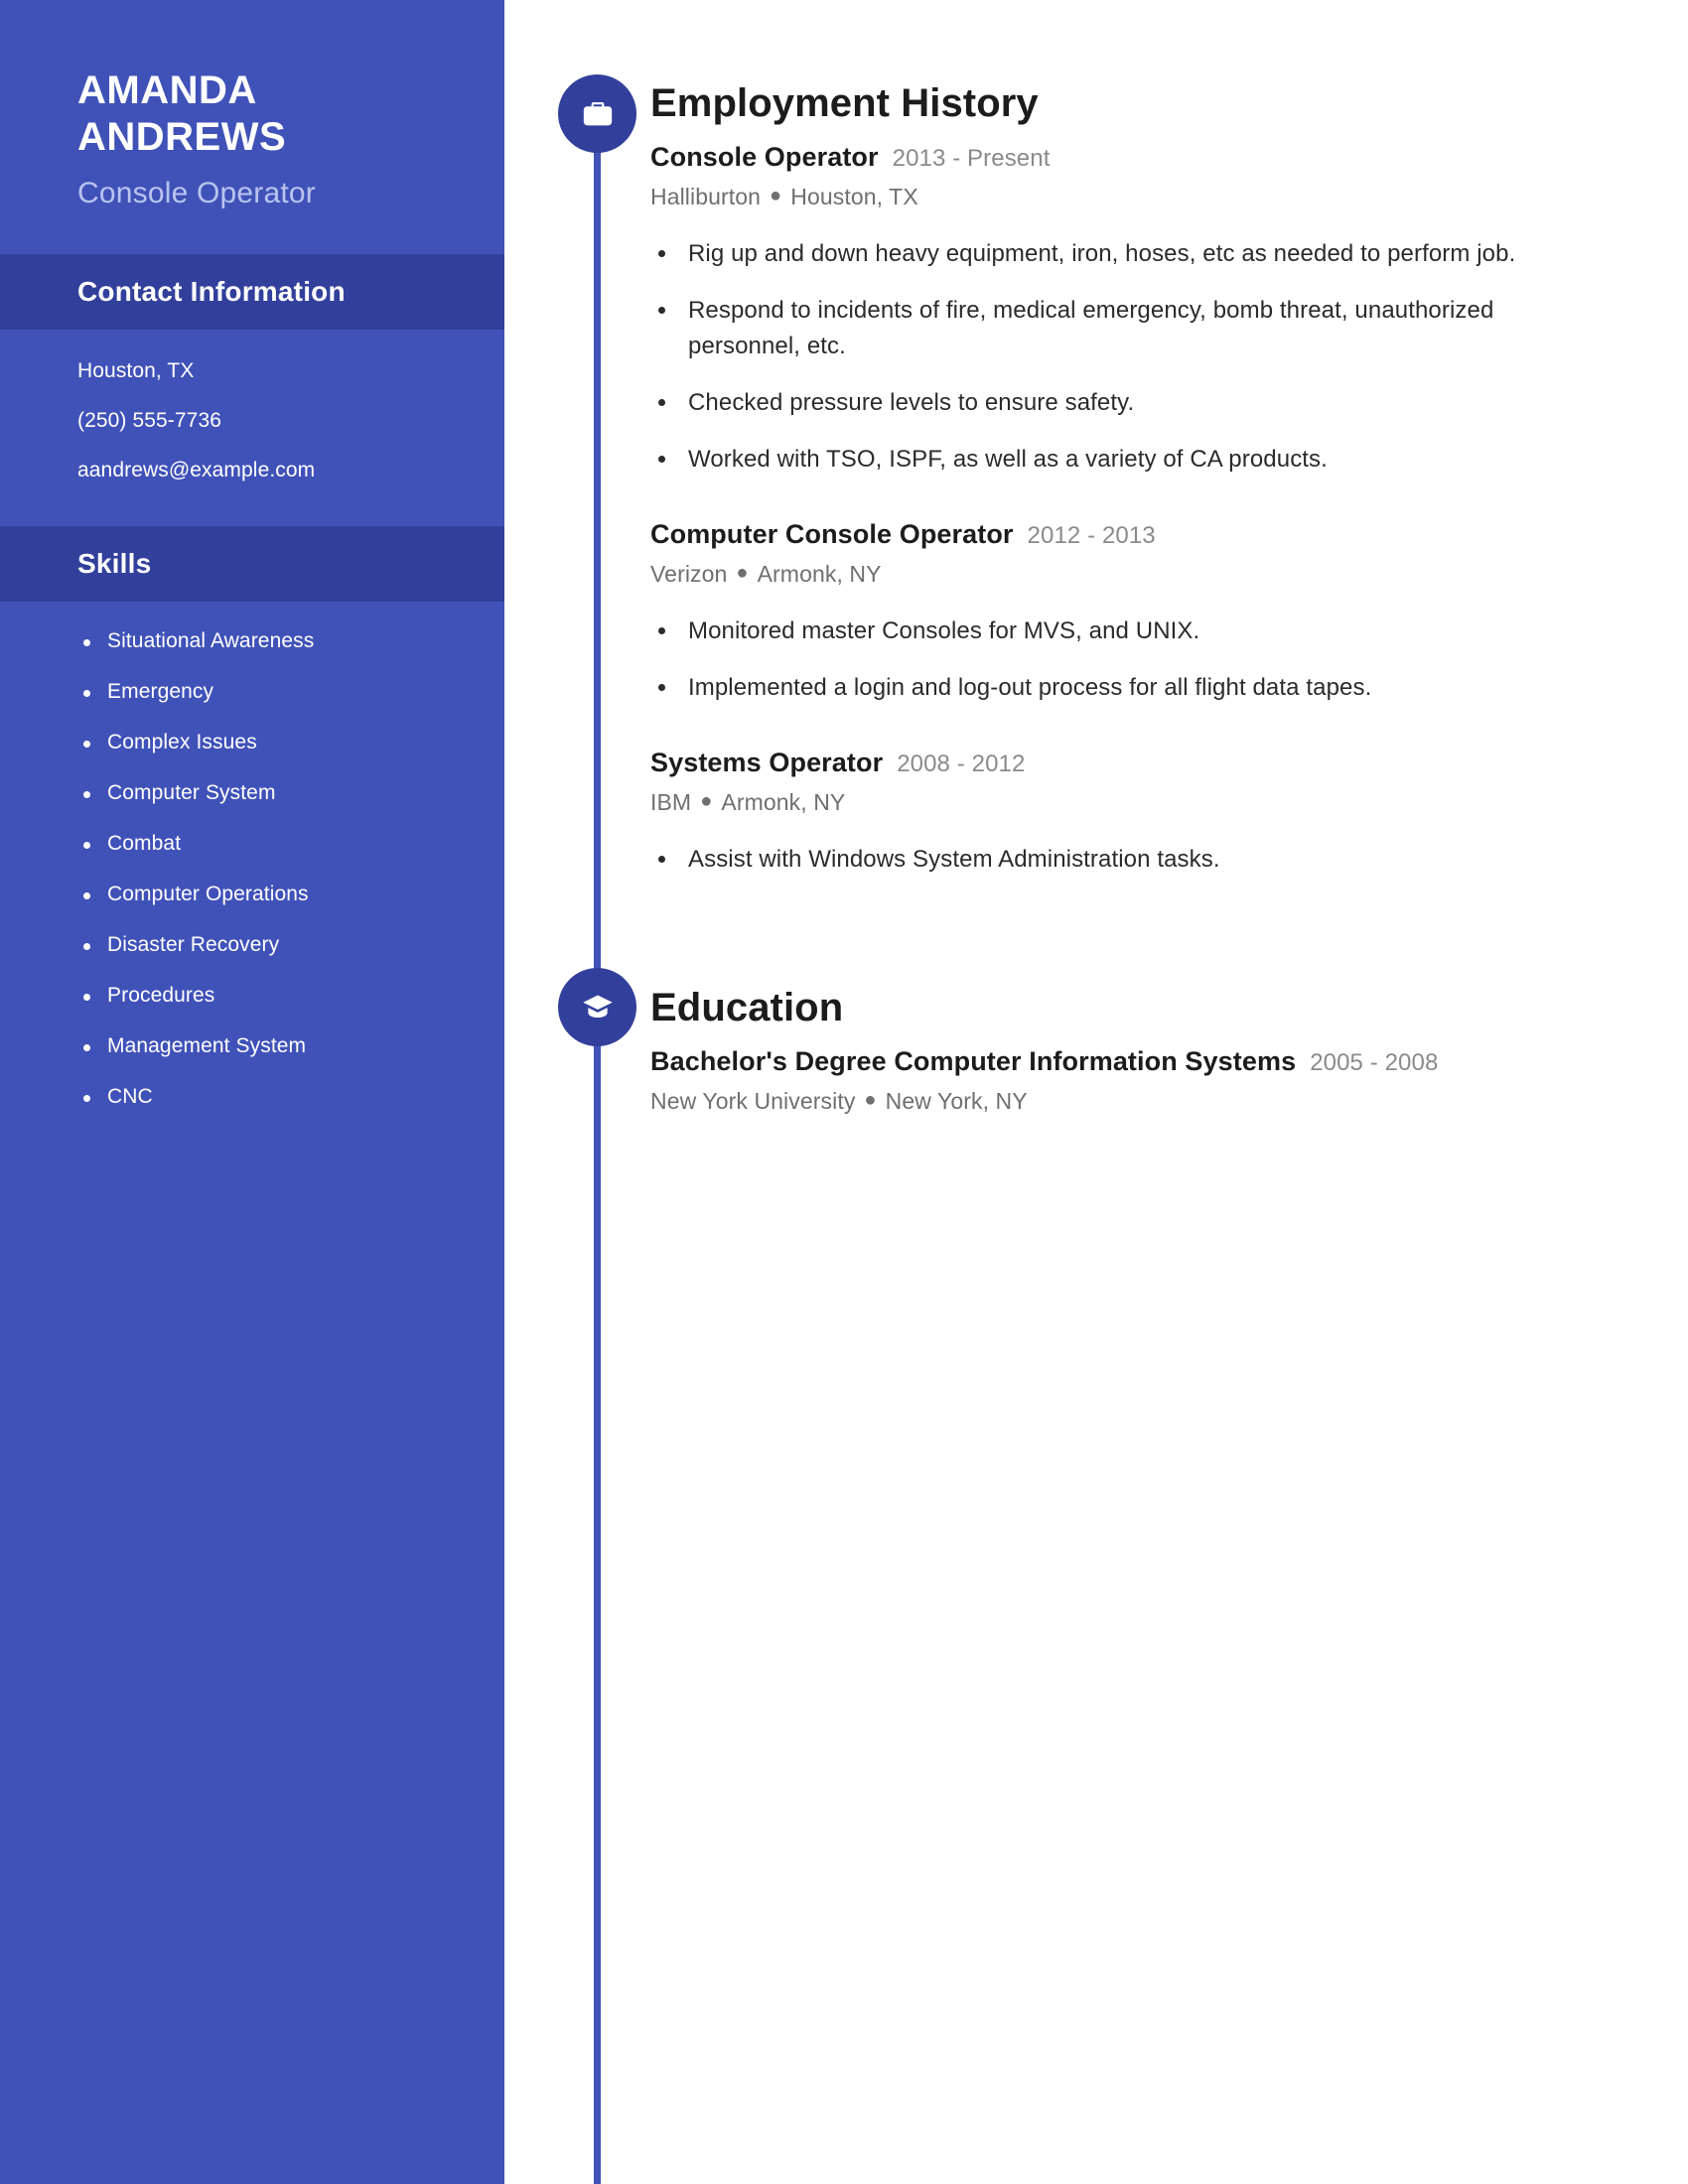 The width and height of the screenshot is (1688, 2184). Describe the element at coordinates (1136, 763) in the screenshot. I see `entry-title-row: Systems Operator 2008 - 2012` at that location.